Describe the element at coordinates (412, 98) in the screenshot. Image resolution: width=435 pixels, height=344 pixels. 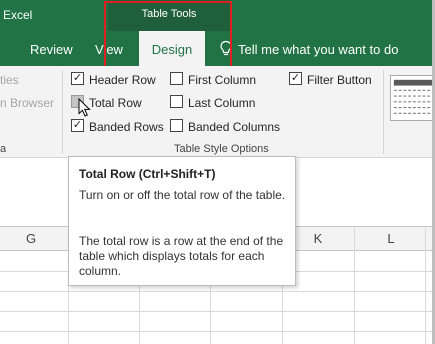
I see `table-style-thumbnail` at that location.